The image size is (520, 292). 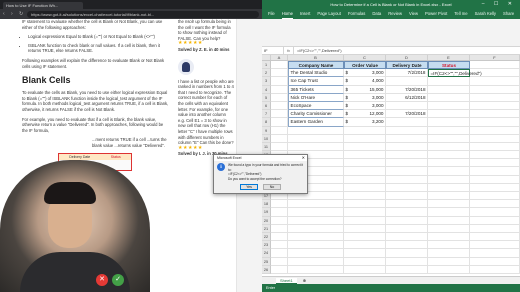 I want to click on formula-input: =IF(C2<>"","",Delivered"), so click(x=318, y=50).